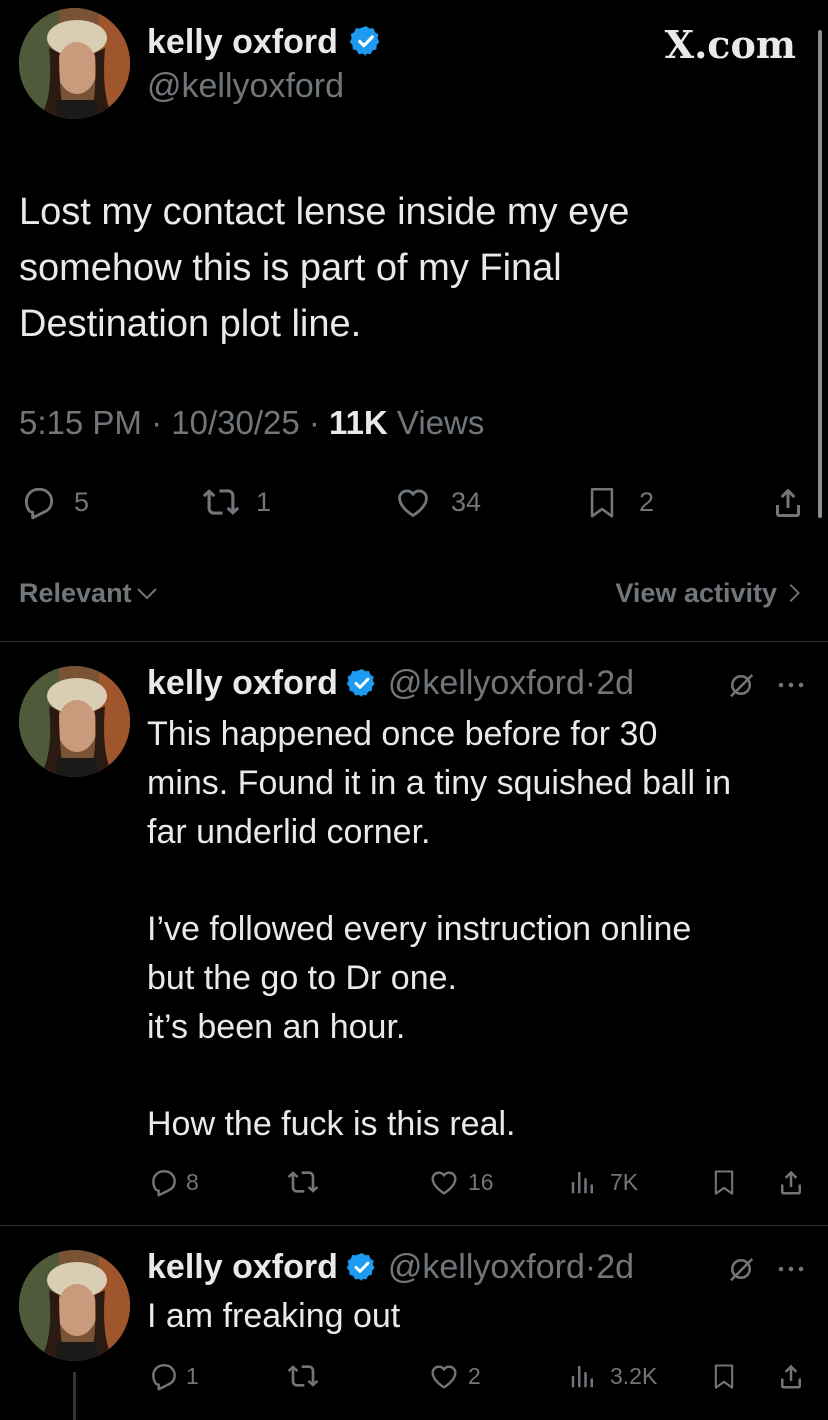 The width and height of the screenshot is (828, 1420). I want to click on like-button: 2, so click(454, 1376).